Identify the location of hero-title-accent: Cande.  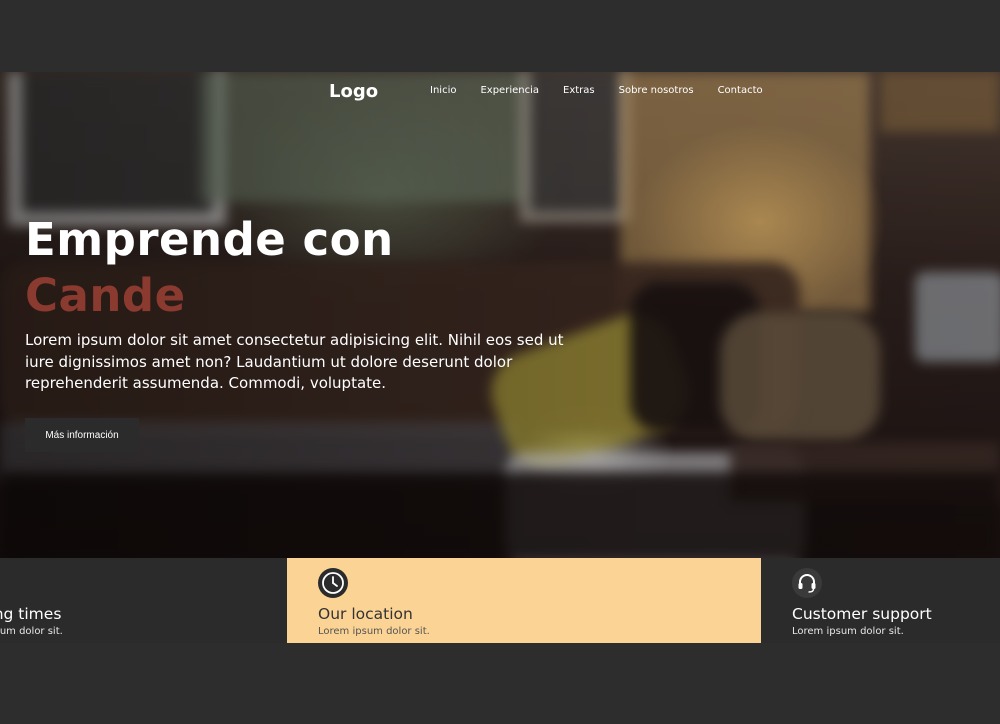
(105, 295).